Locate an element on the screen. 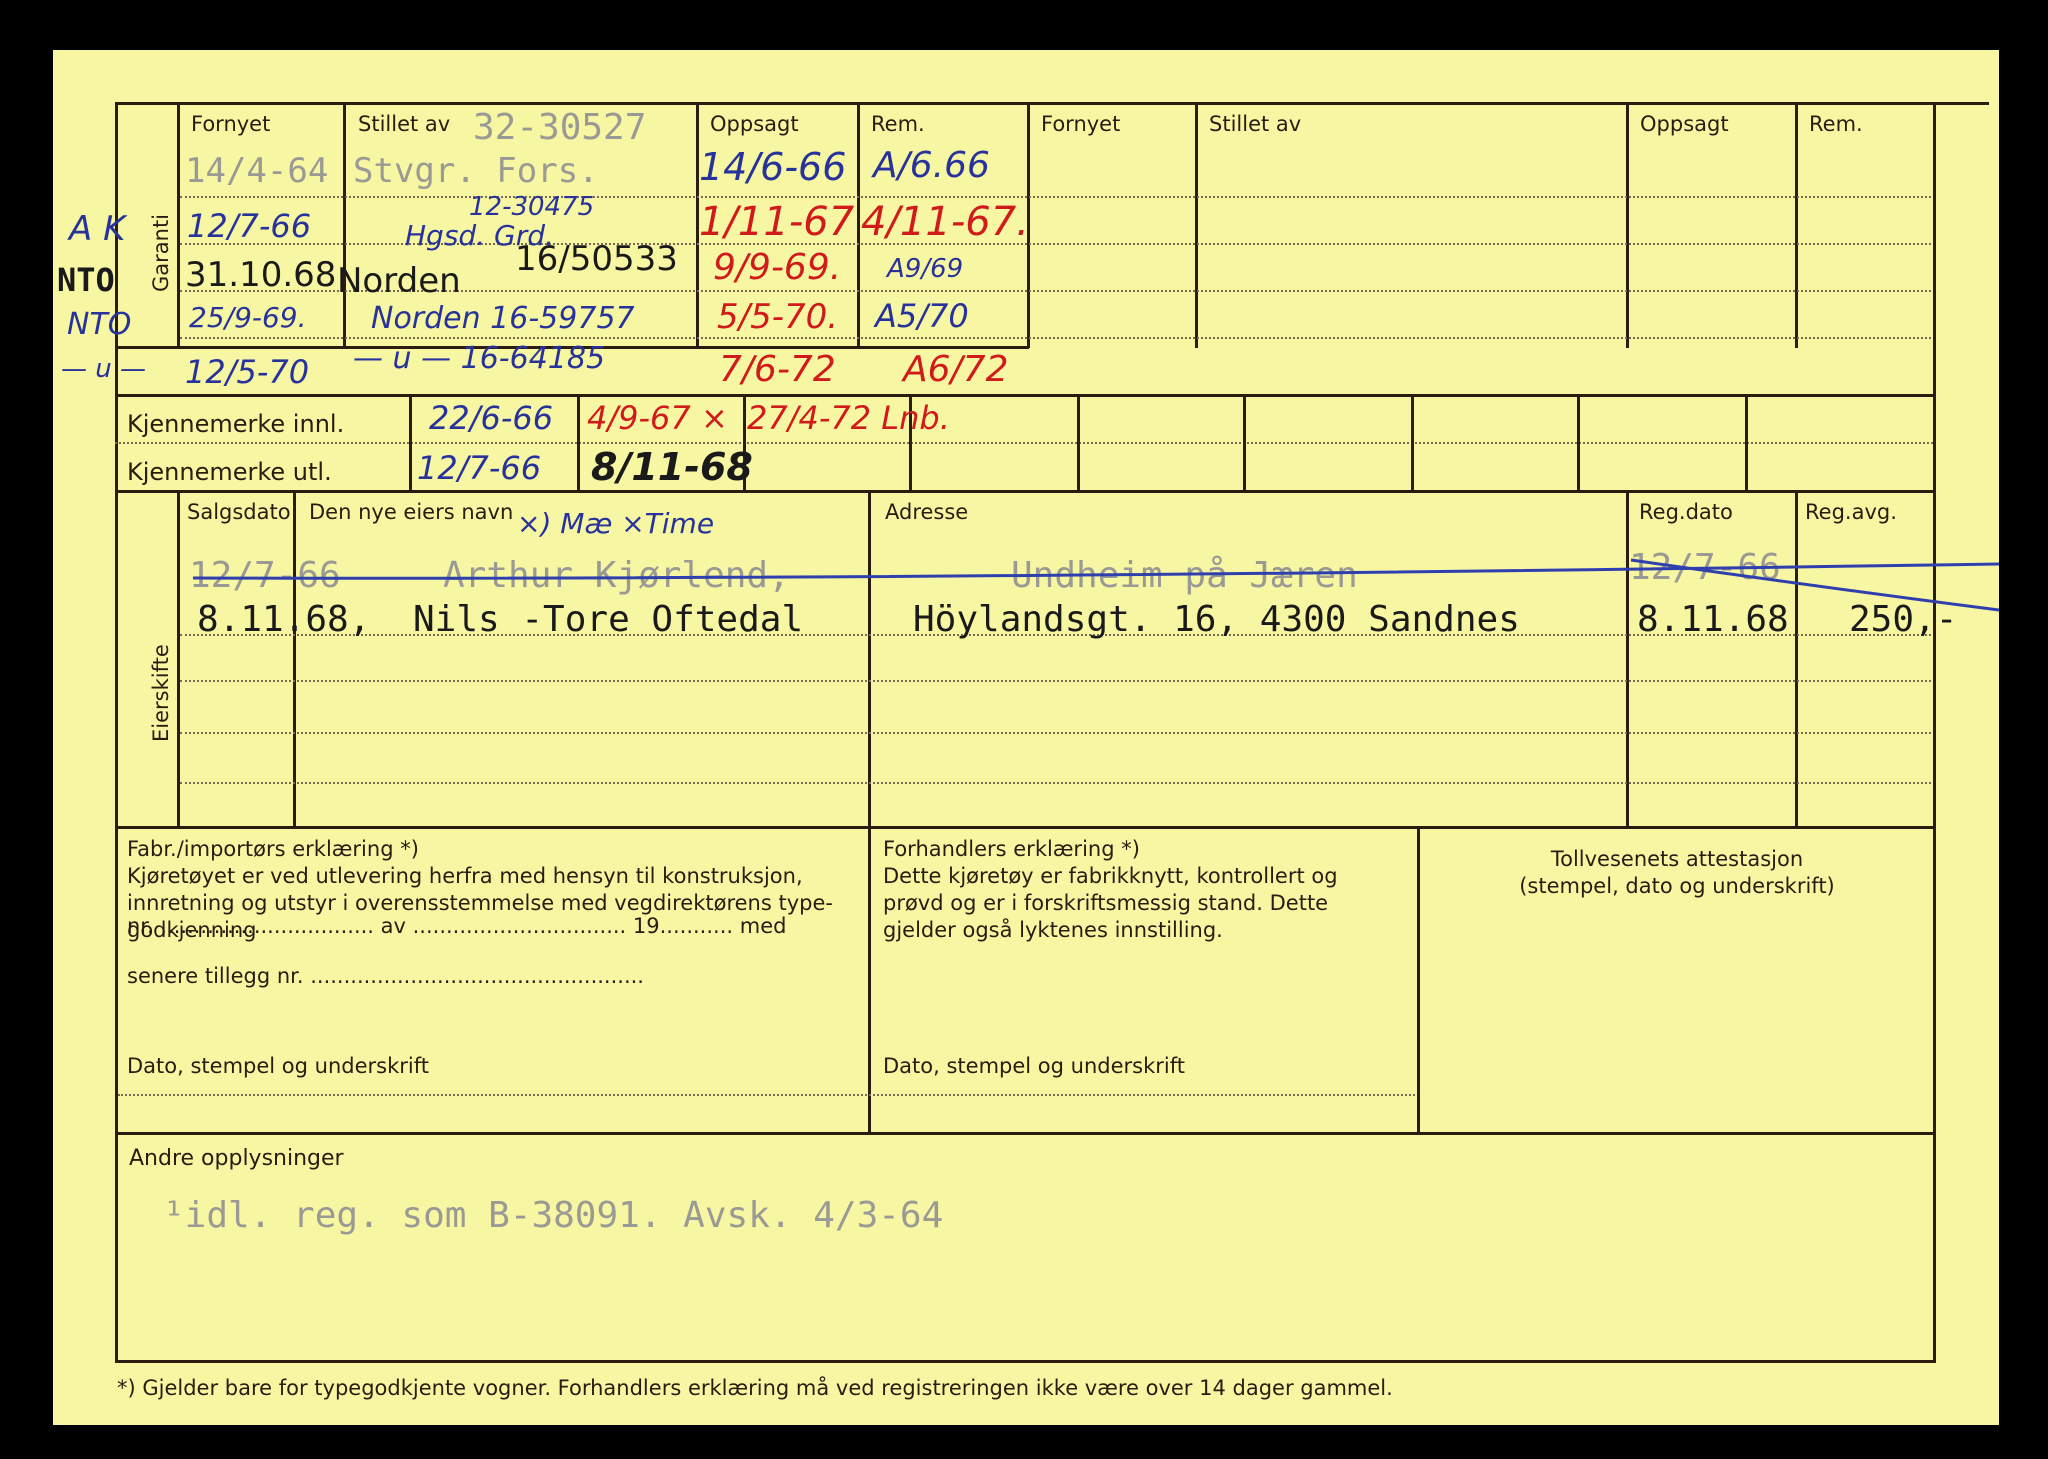  toll-sub: (stempel, dato og underskrift) is located at coordinates (1677, 886).